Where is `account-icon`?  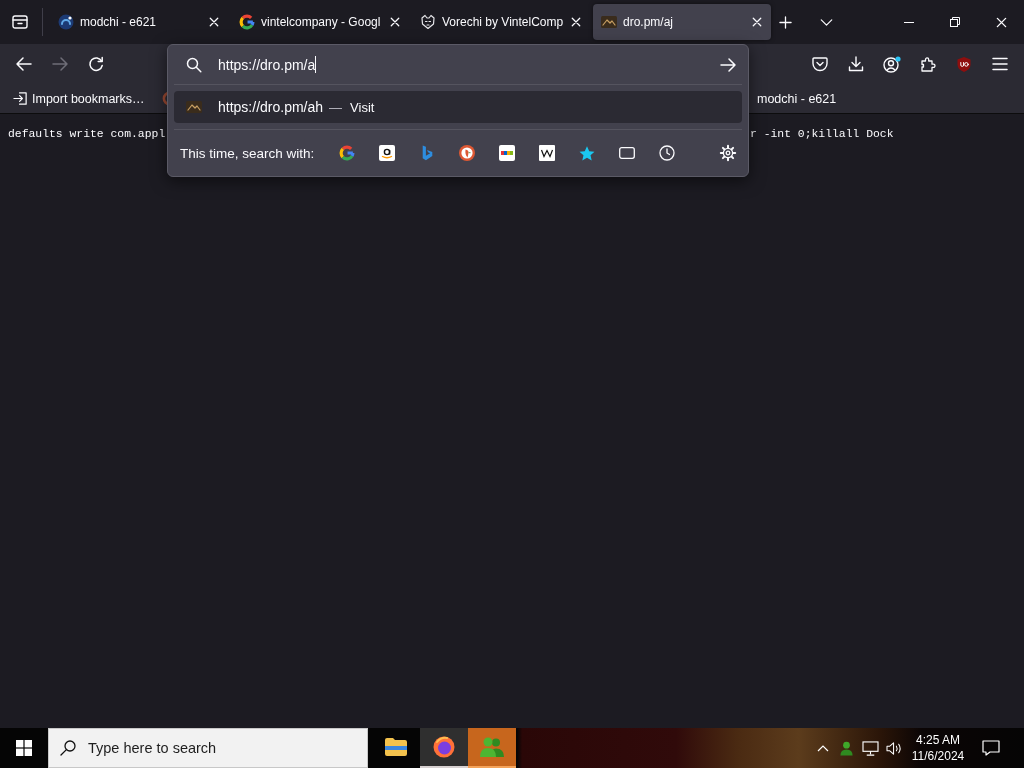
account-icon is located at coordinates (892, 64).